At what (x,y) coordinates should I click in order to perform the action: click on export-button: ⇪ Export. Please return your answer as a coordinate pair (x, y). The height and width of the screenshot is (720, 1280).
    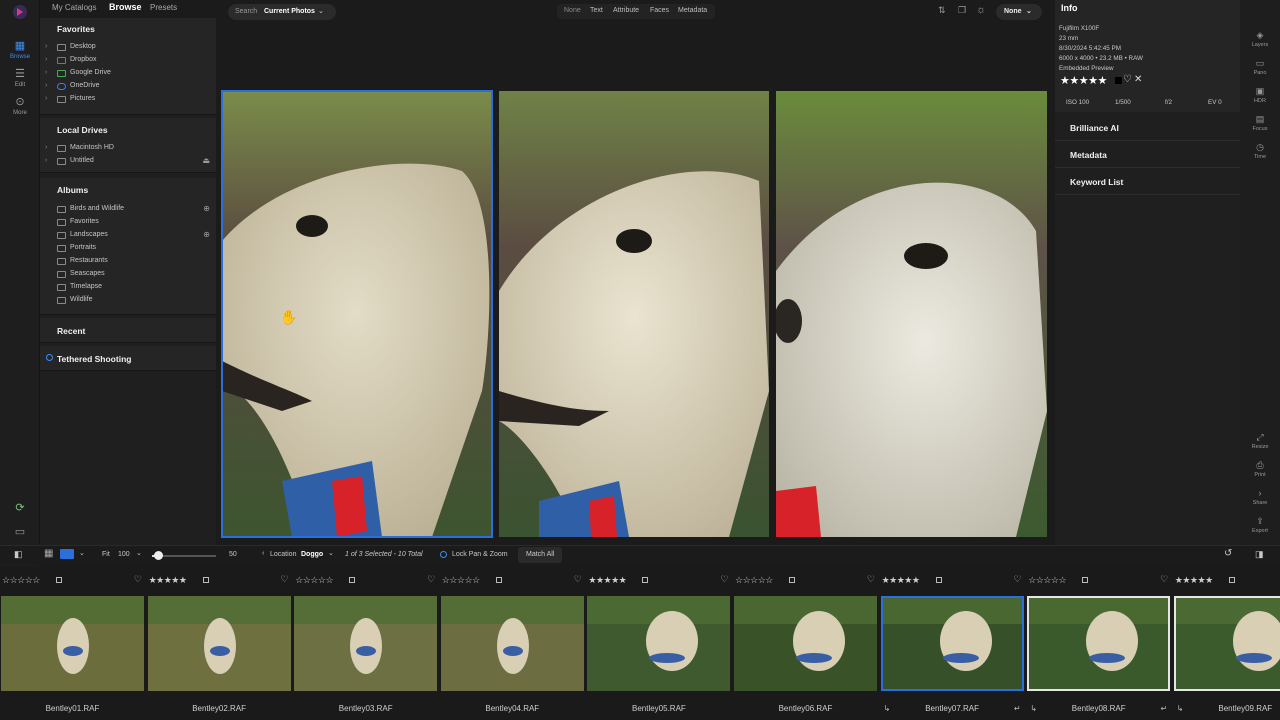
    Looking at the image, I should click on (1260, 525).